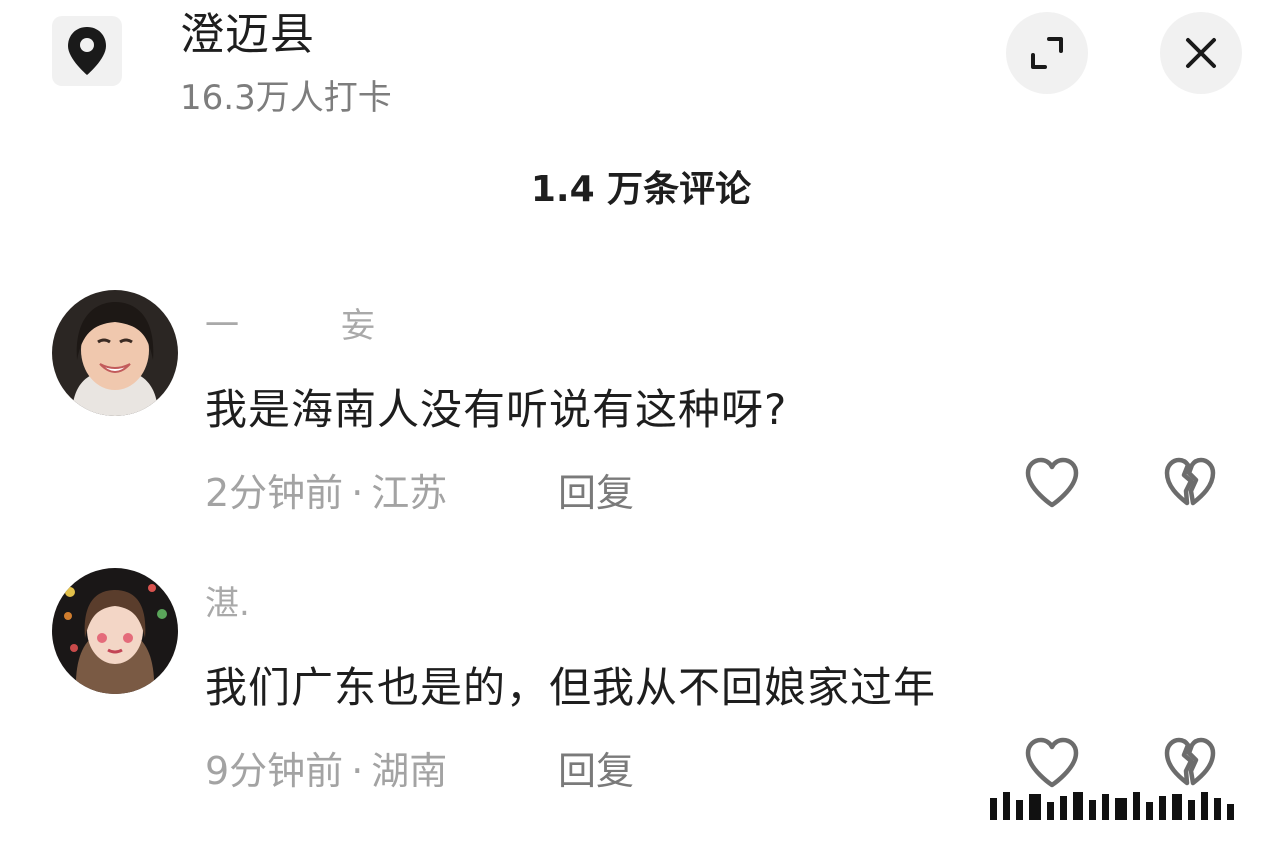 This screenshot has height=843, width=1280. I want to click on close-icon, so click(1201, 53).